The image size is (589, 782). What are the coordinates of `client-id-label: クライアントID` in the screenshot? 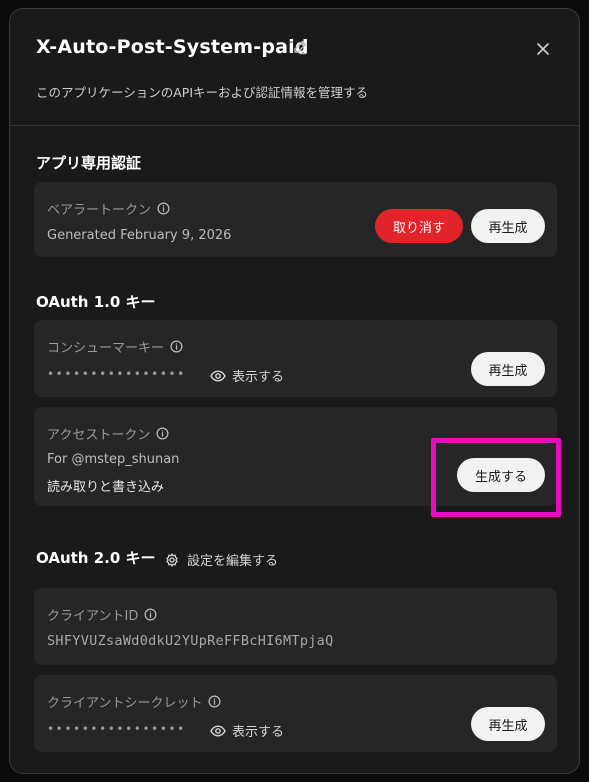 It's located at (102, 614).